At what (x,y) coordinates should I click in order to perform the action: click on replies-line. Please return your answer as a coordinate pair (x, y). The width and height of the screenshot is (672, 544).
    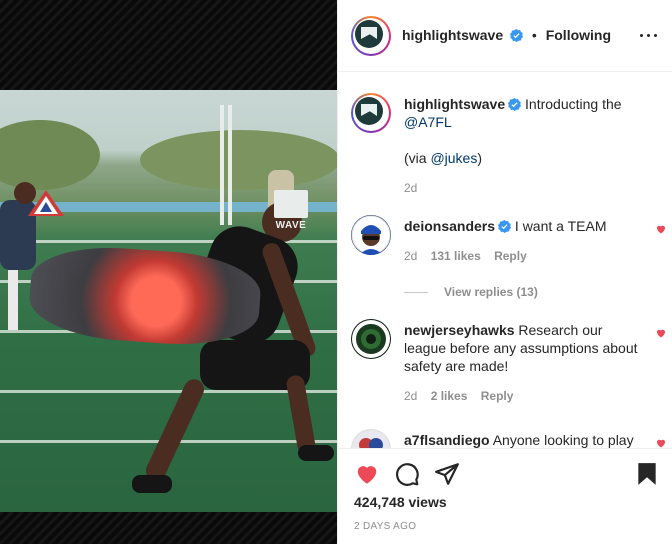
    Looking at the image, I should click on (416, 293).